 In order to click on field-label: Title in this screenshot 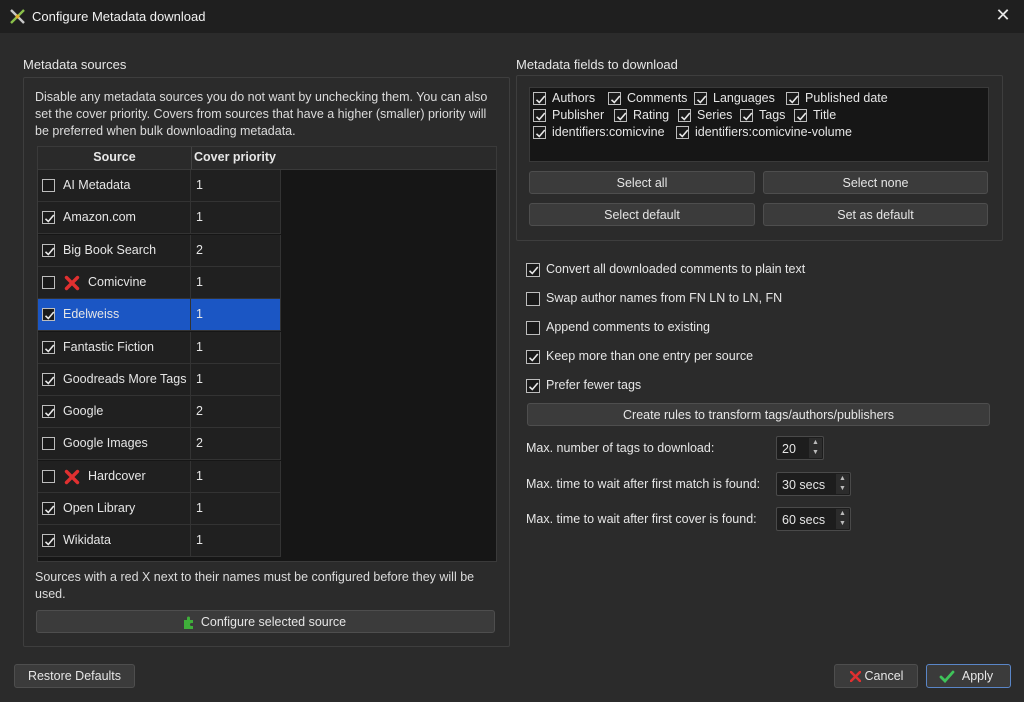, I will do `click(825, 115)`.